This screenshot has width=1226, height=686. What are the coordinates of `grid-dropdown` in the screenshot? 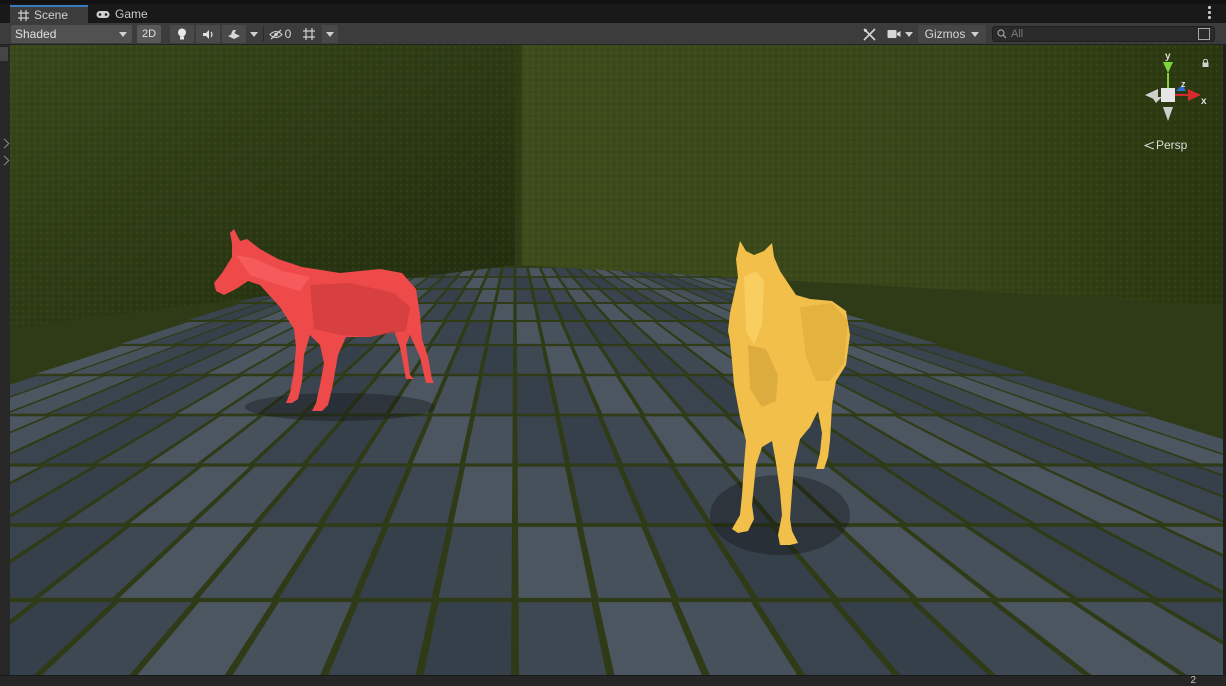 It's located at (330, 34).